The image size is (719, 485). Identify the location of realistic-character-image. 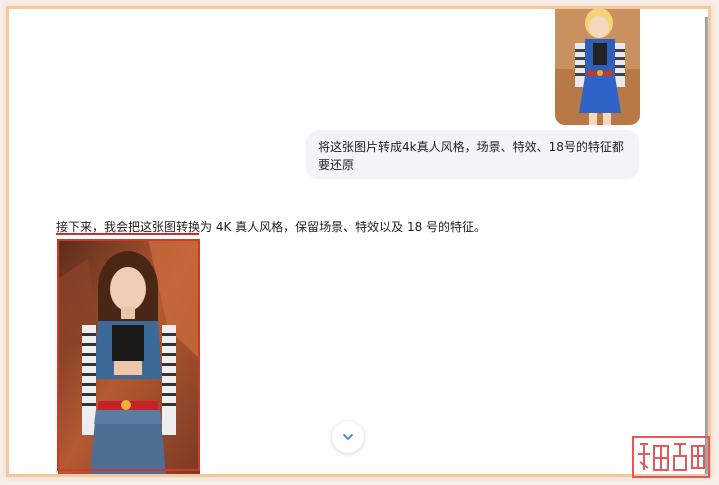
(129, 356).